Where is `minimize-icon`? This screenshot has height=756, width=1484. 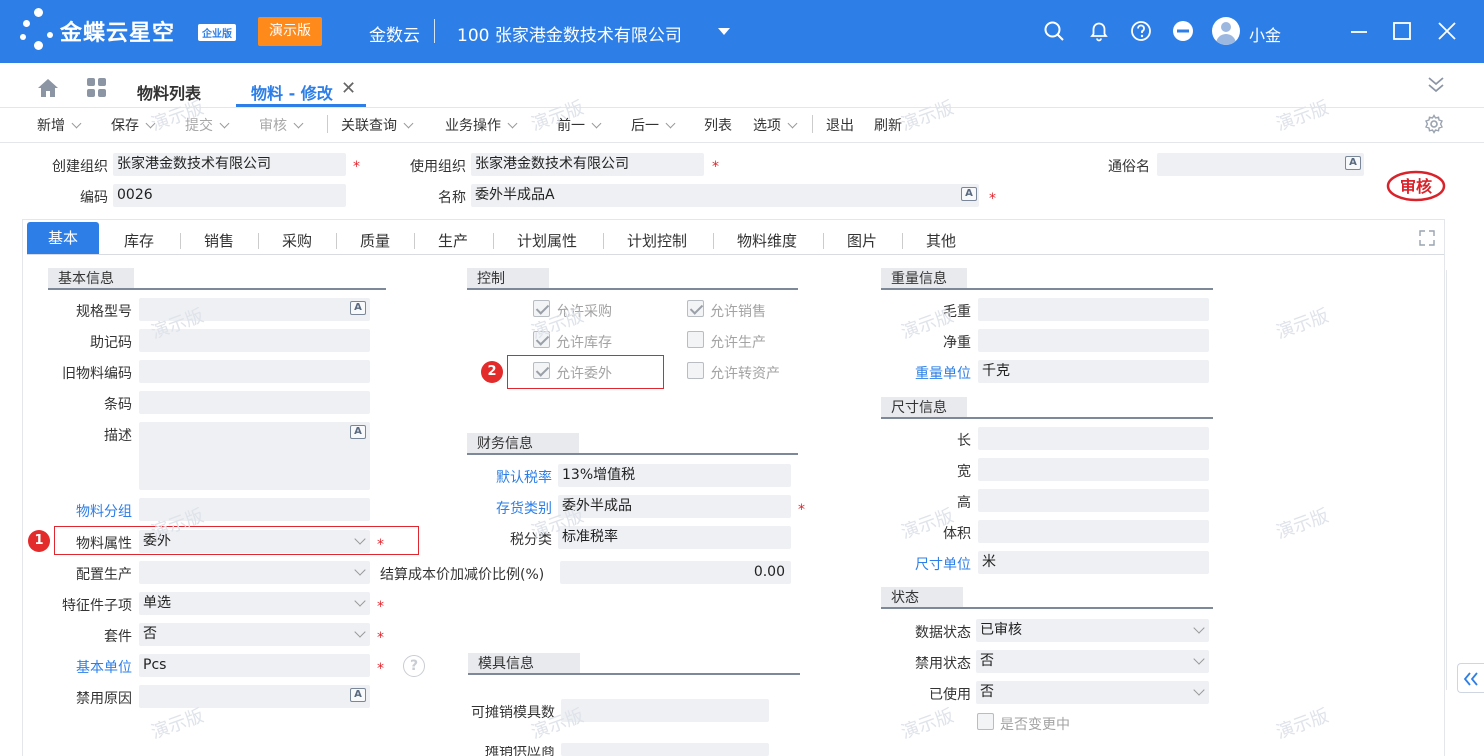
minimize-icon is located at coordinates (1359, 31).